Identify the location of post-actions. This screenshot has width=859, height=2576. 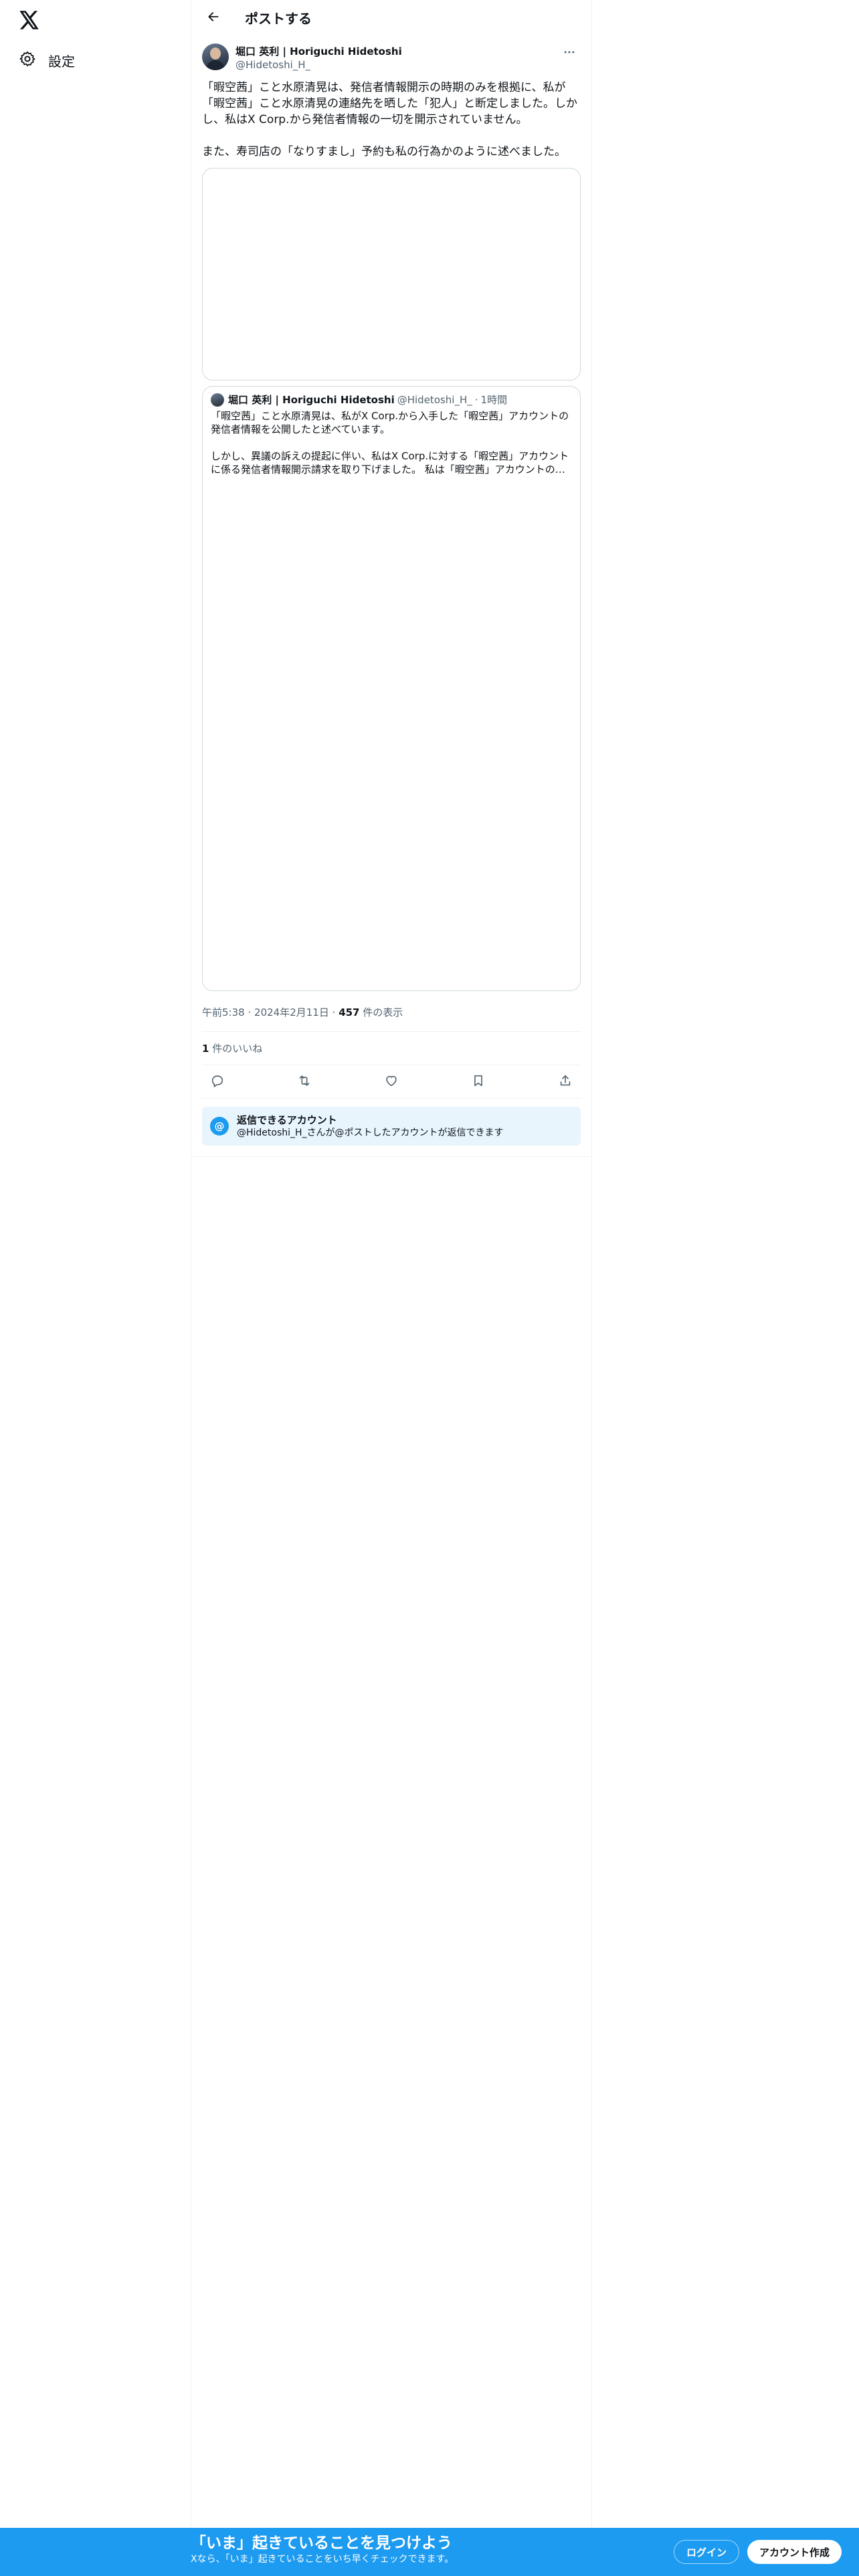
(391, 1082).